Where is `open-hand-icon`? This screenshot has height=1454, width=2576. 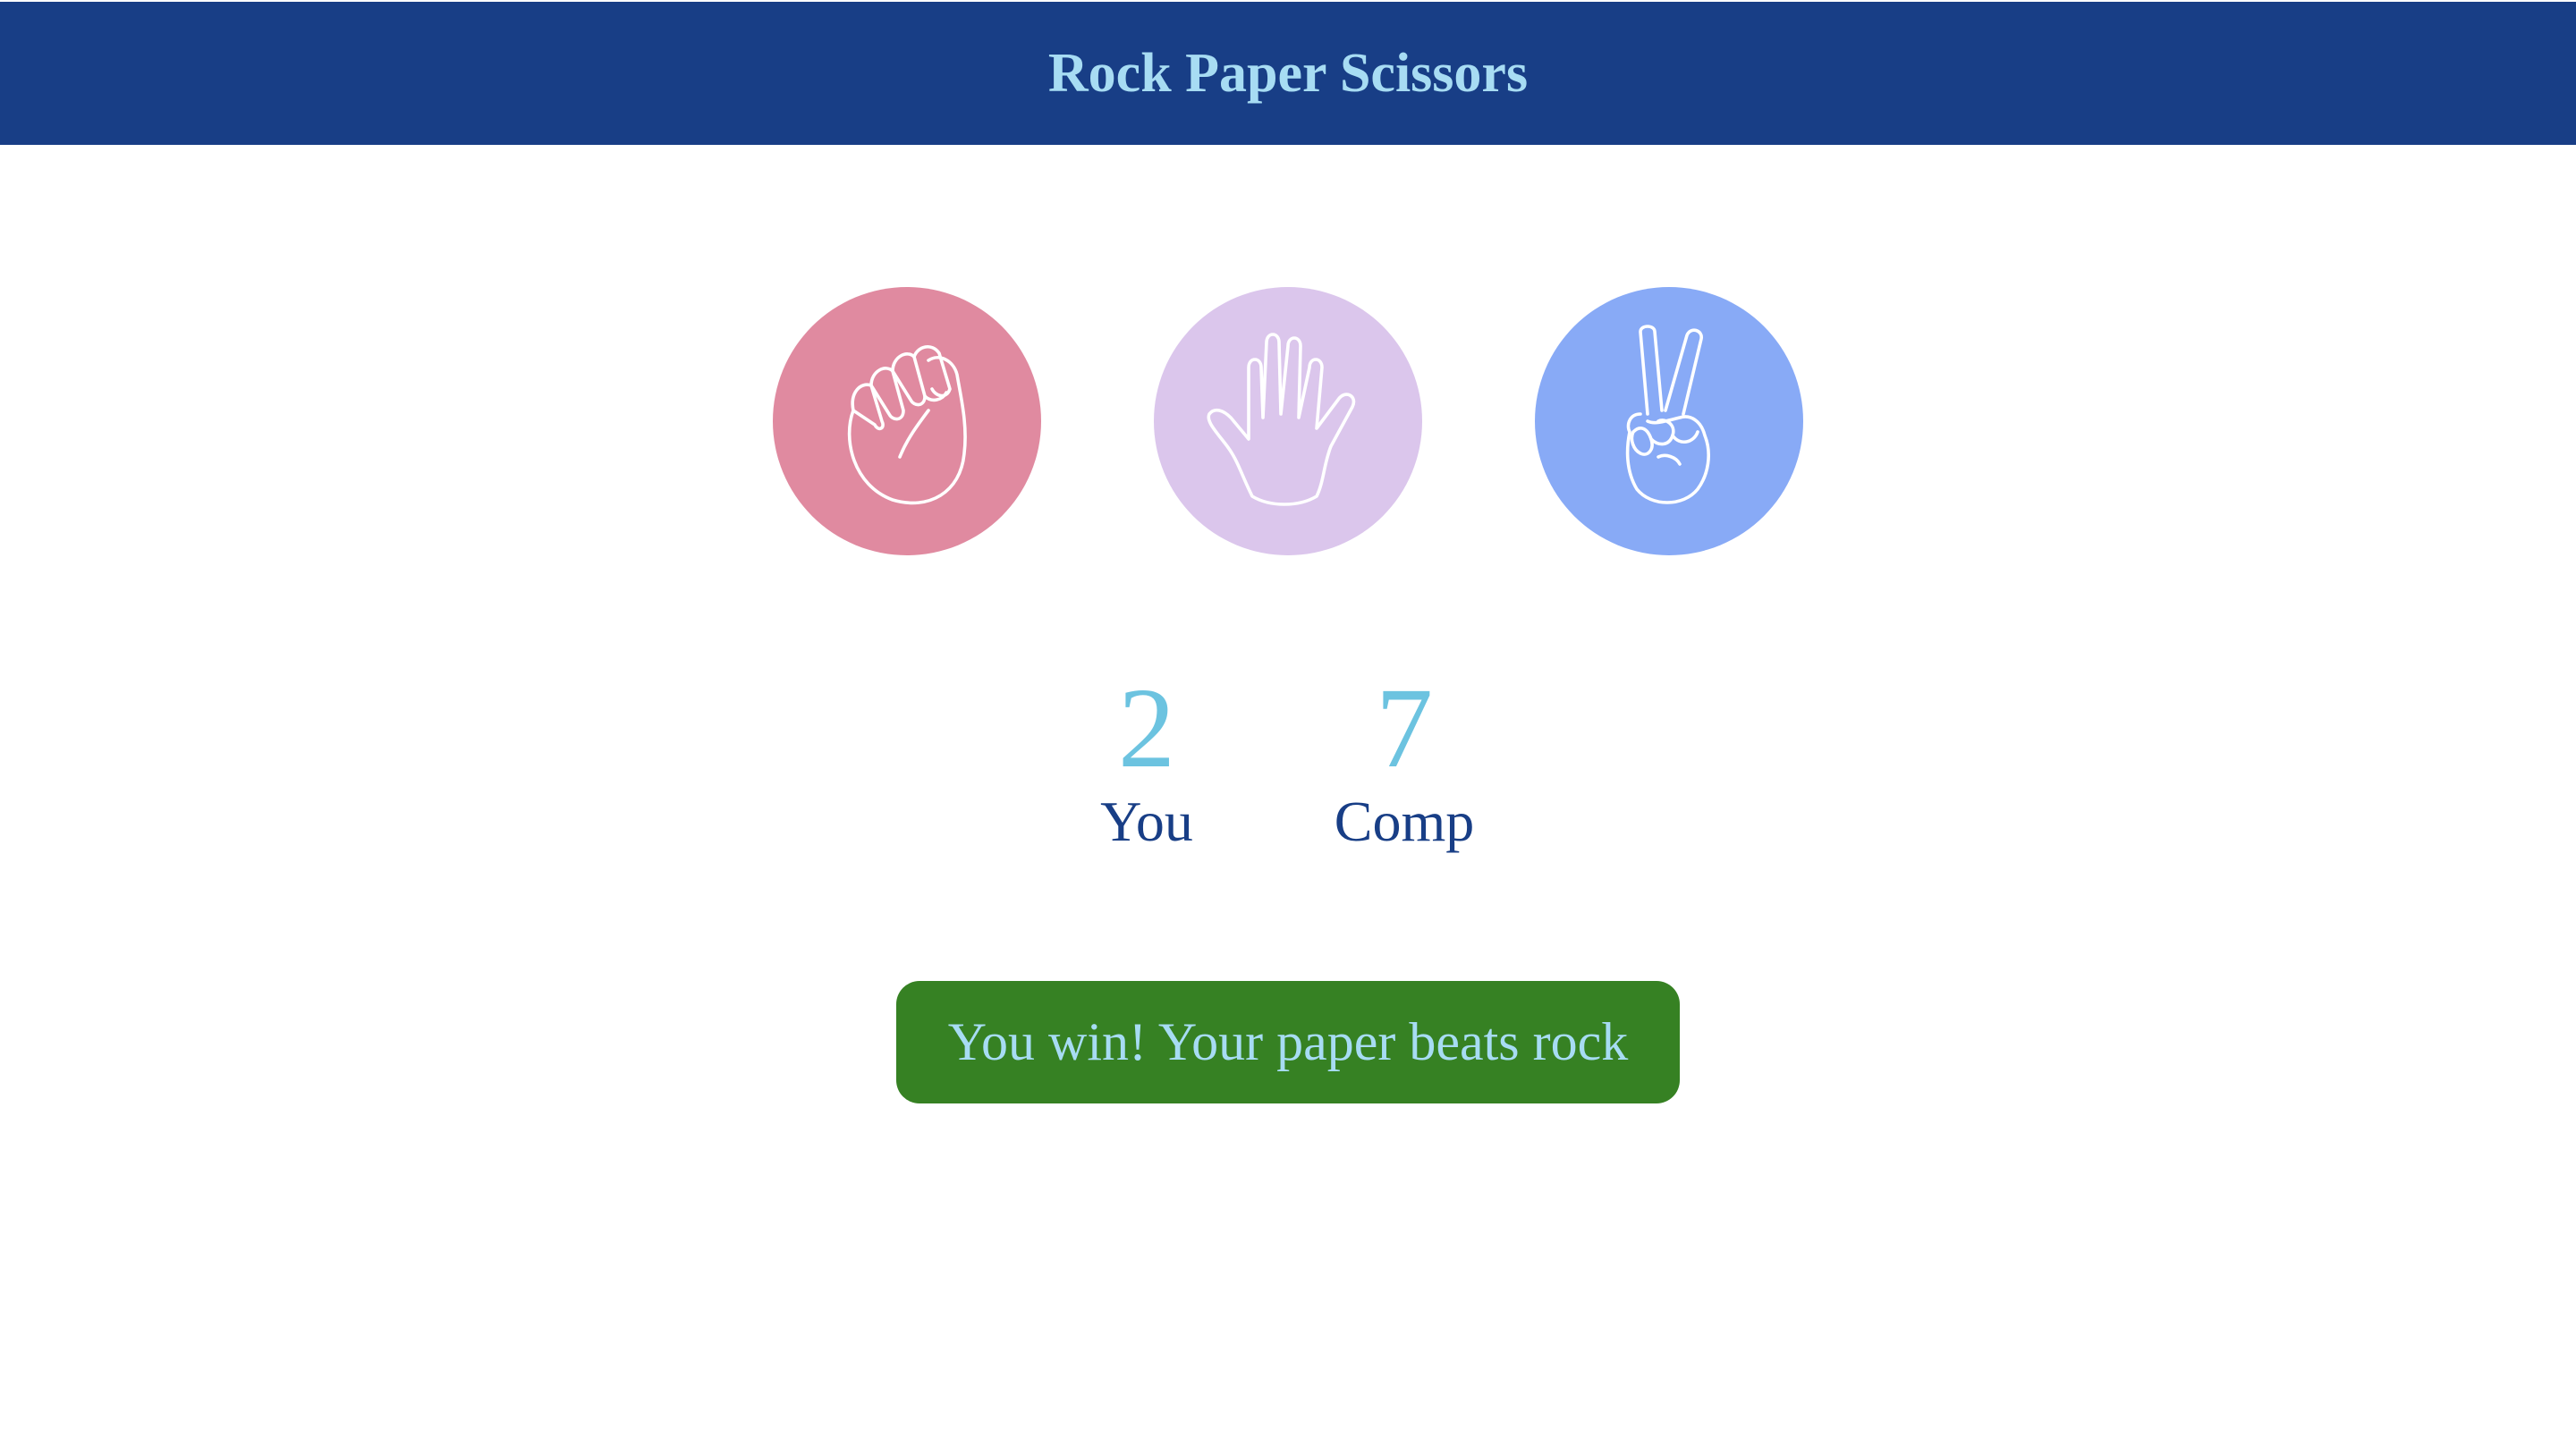
open-hand-icon is located at coordinates (1288, 422).